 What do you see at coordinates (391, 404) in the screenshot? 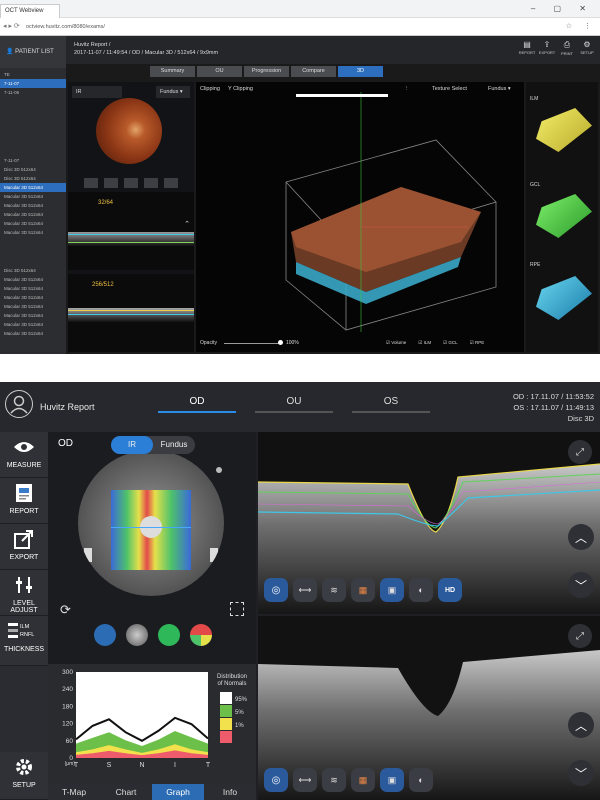
I see `tab-os: OS` at bounding box center [391, 404].